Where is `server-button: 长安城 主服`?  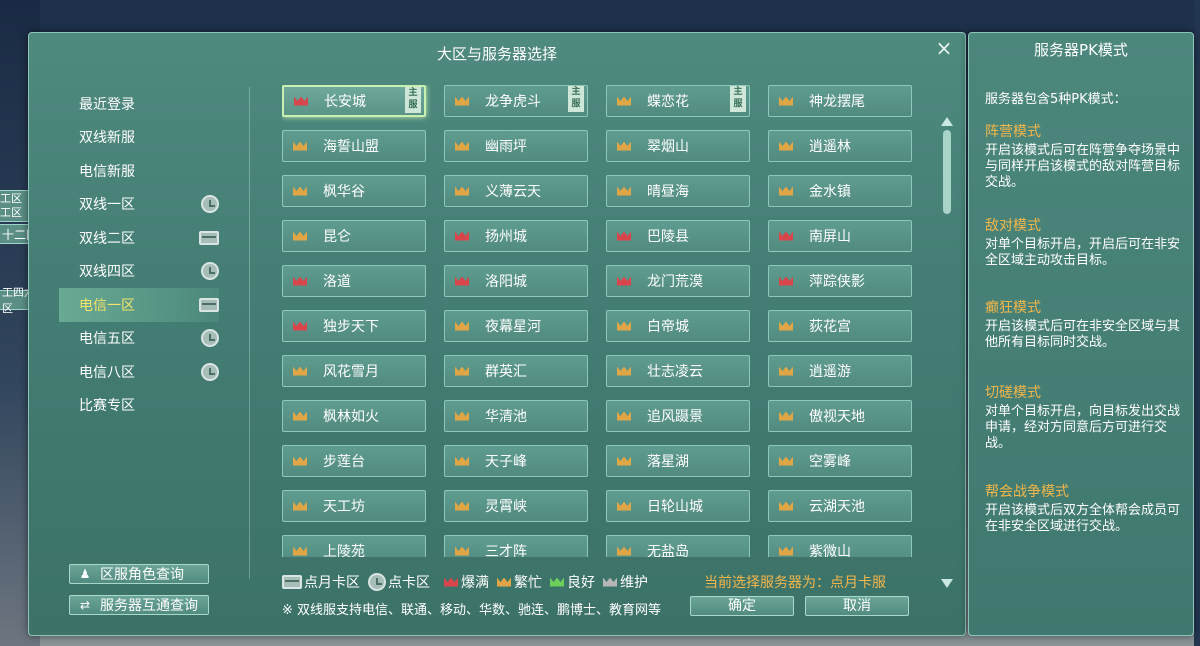 server-button: 长安城 主服 is located at coordinates (354, 101).